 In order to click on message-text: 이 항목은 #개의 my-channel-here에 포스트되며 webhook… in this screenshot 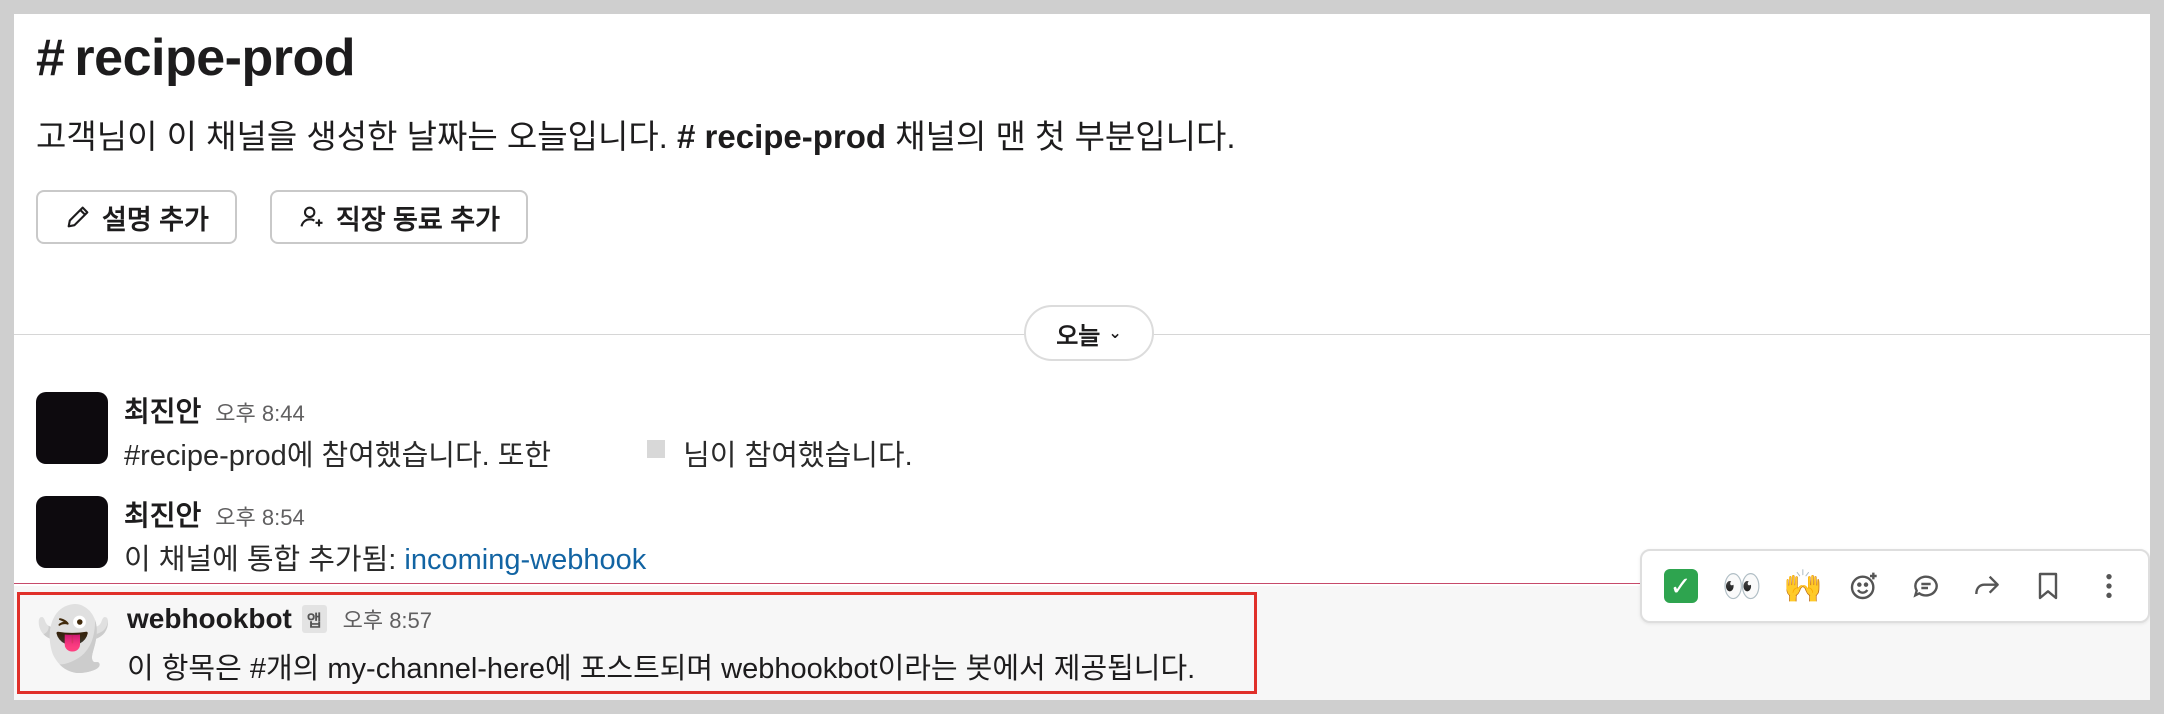, I will do `click(661, 669)`.